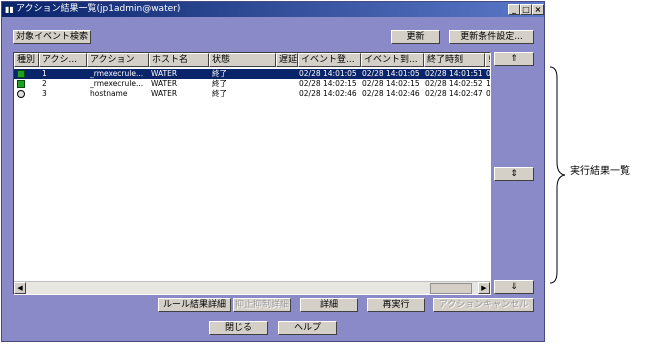 The image size is (663, 345). What do you see at coordinates (600, 171) in the screenshot?
I see `results-list-callout: 実行結果一覧` at bounding box center [600, 171].